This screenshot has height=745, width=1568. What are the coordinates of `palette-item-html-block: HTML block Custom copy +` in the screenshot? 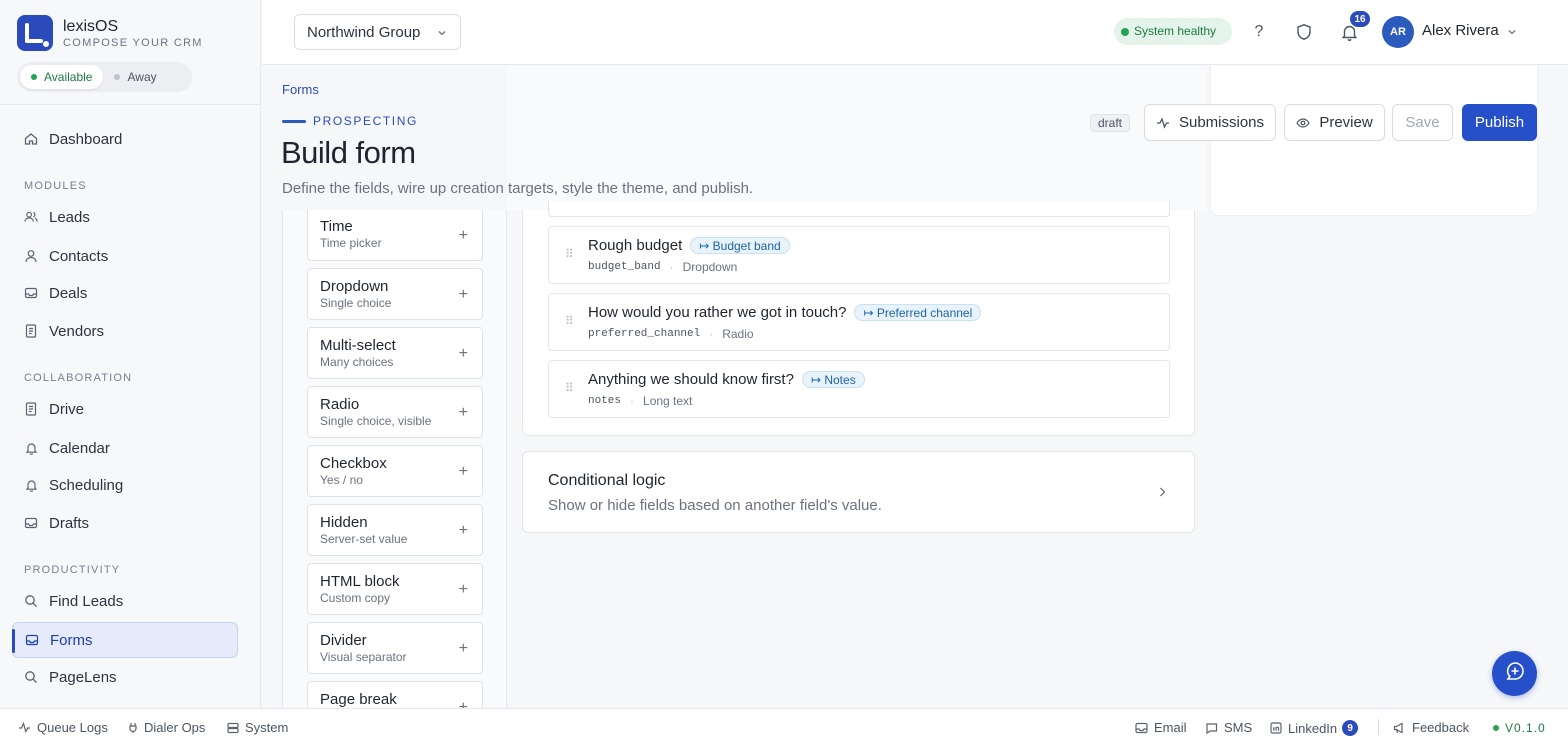 It's located at (395, 589).